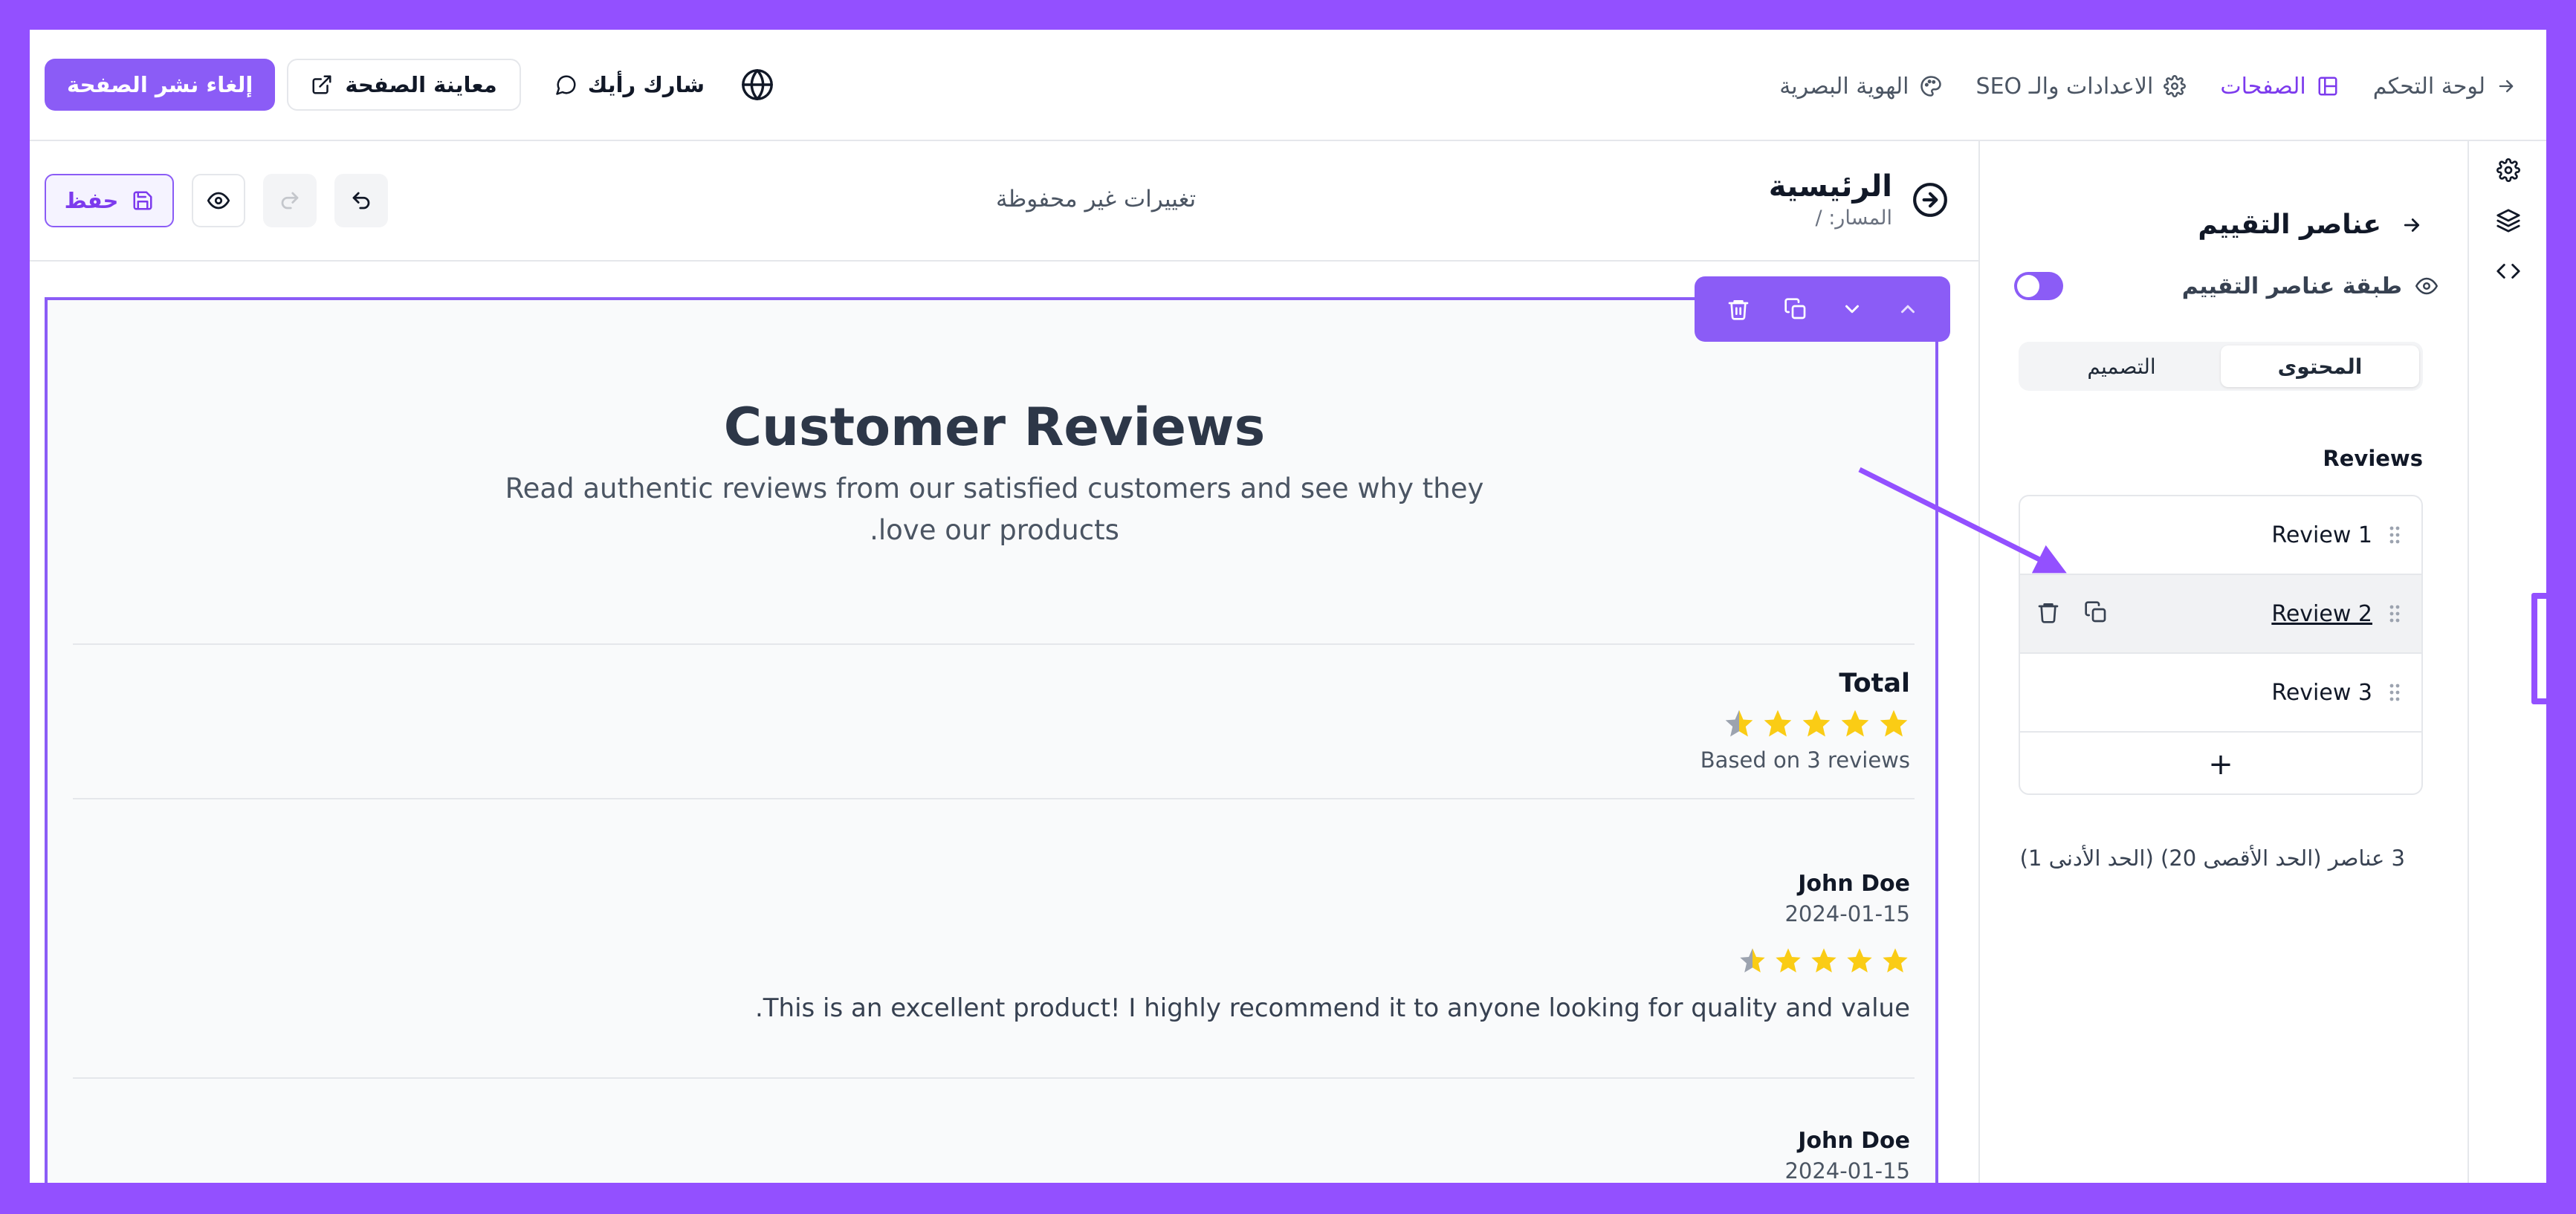 The image size is (2576, 1214). What do you see at coordinates (1018, 961) in the screenshot?
I see `review-stars` at bounding box center [1018, 961].